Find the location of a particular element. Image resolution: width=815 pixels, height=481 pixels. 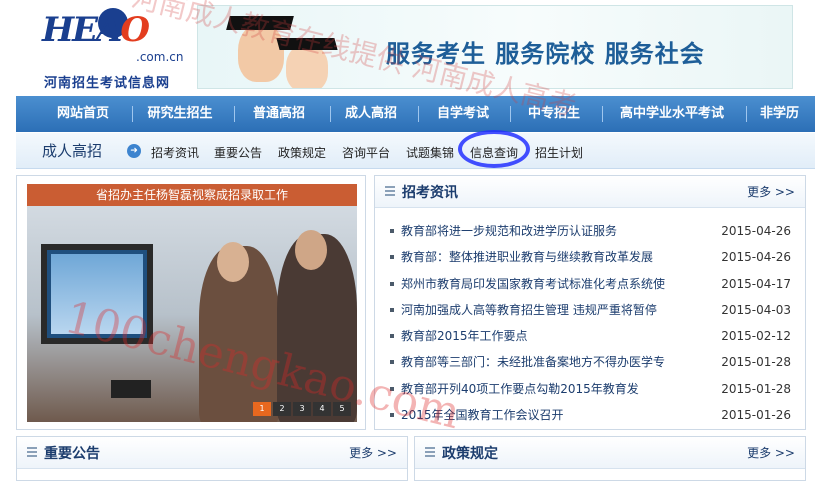

nav-item-adult-admission: 成人高招 is located at coordinates (371, 114).